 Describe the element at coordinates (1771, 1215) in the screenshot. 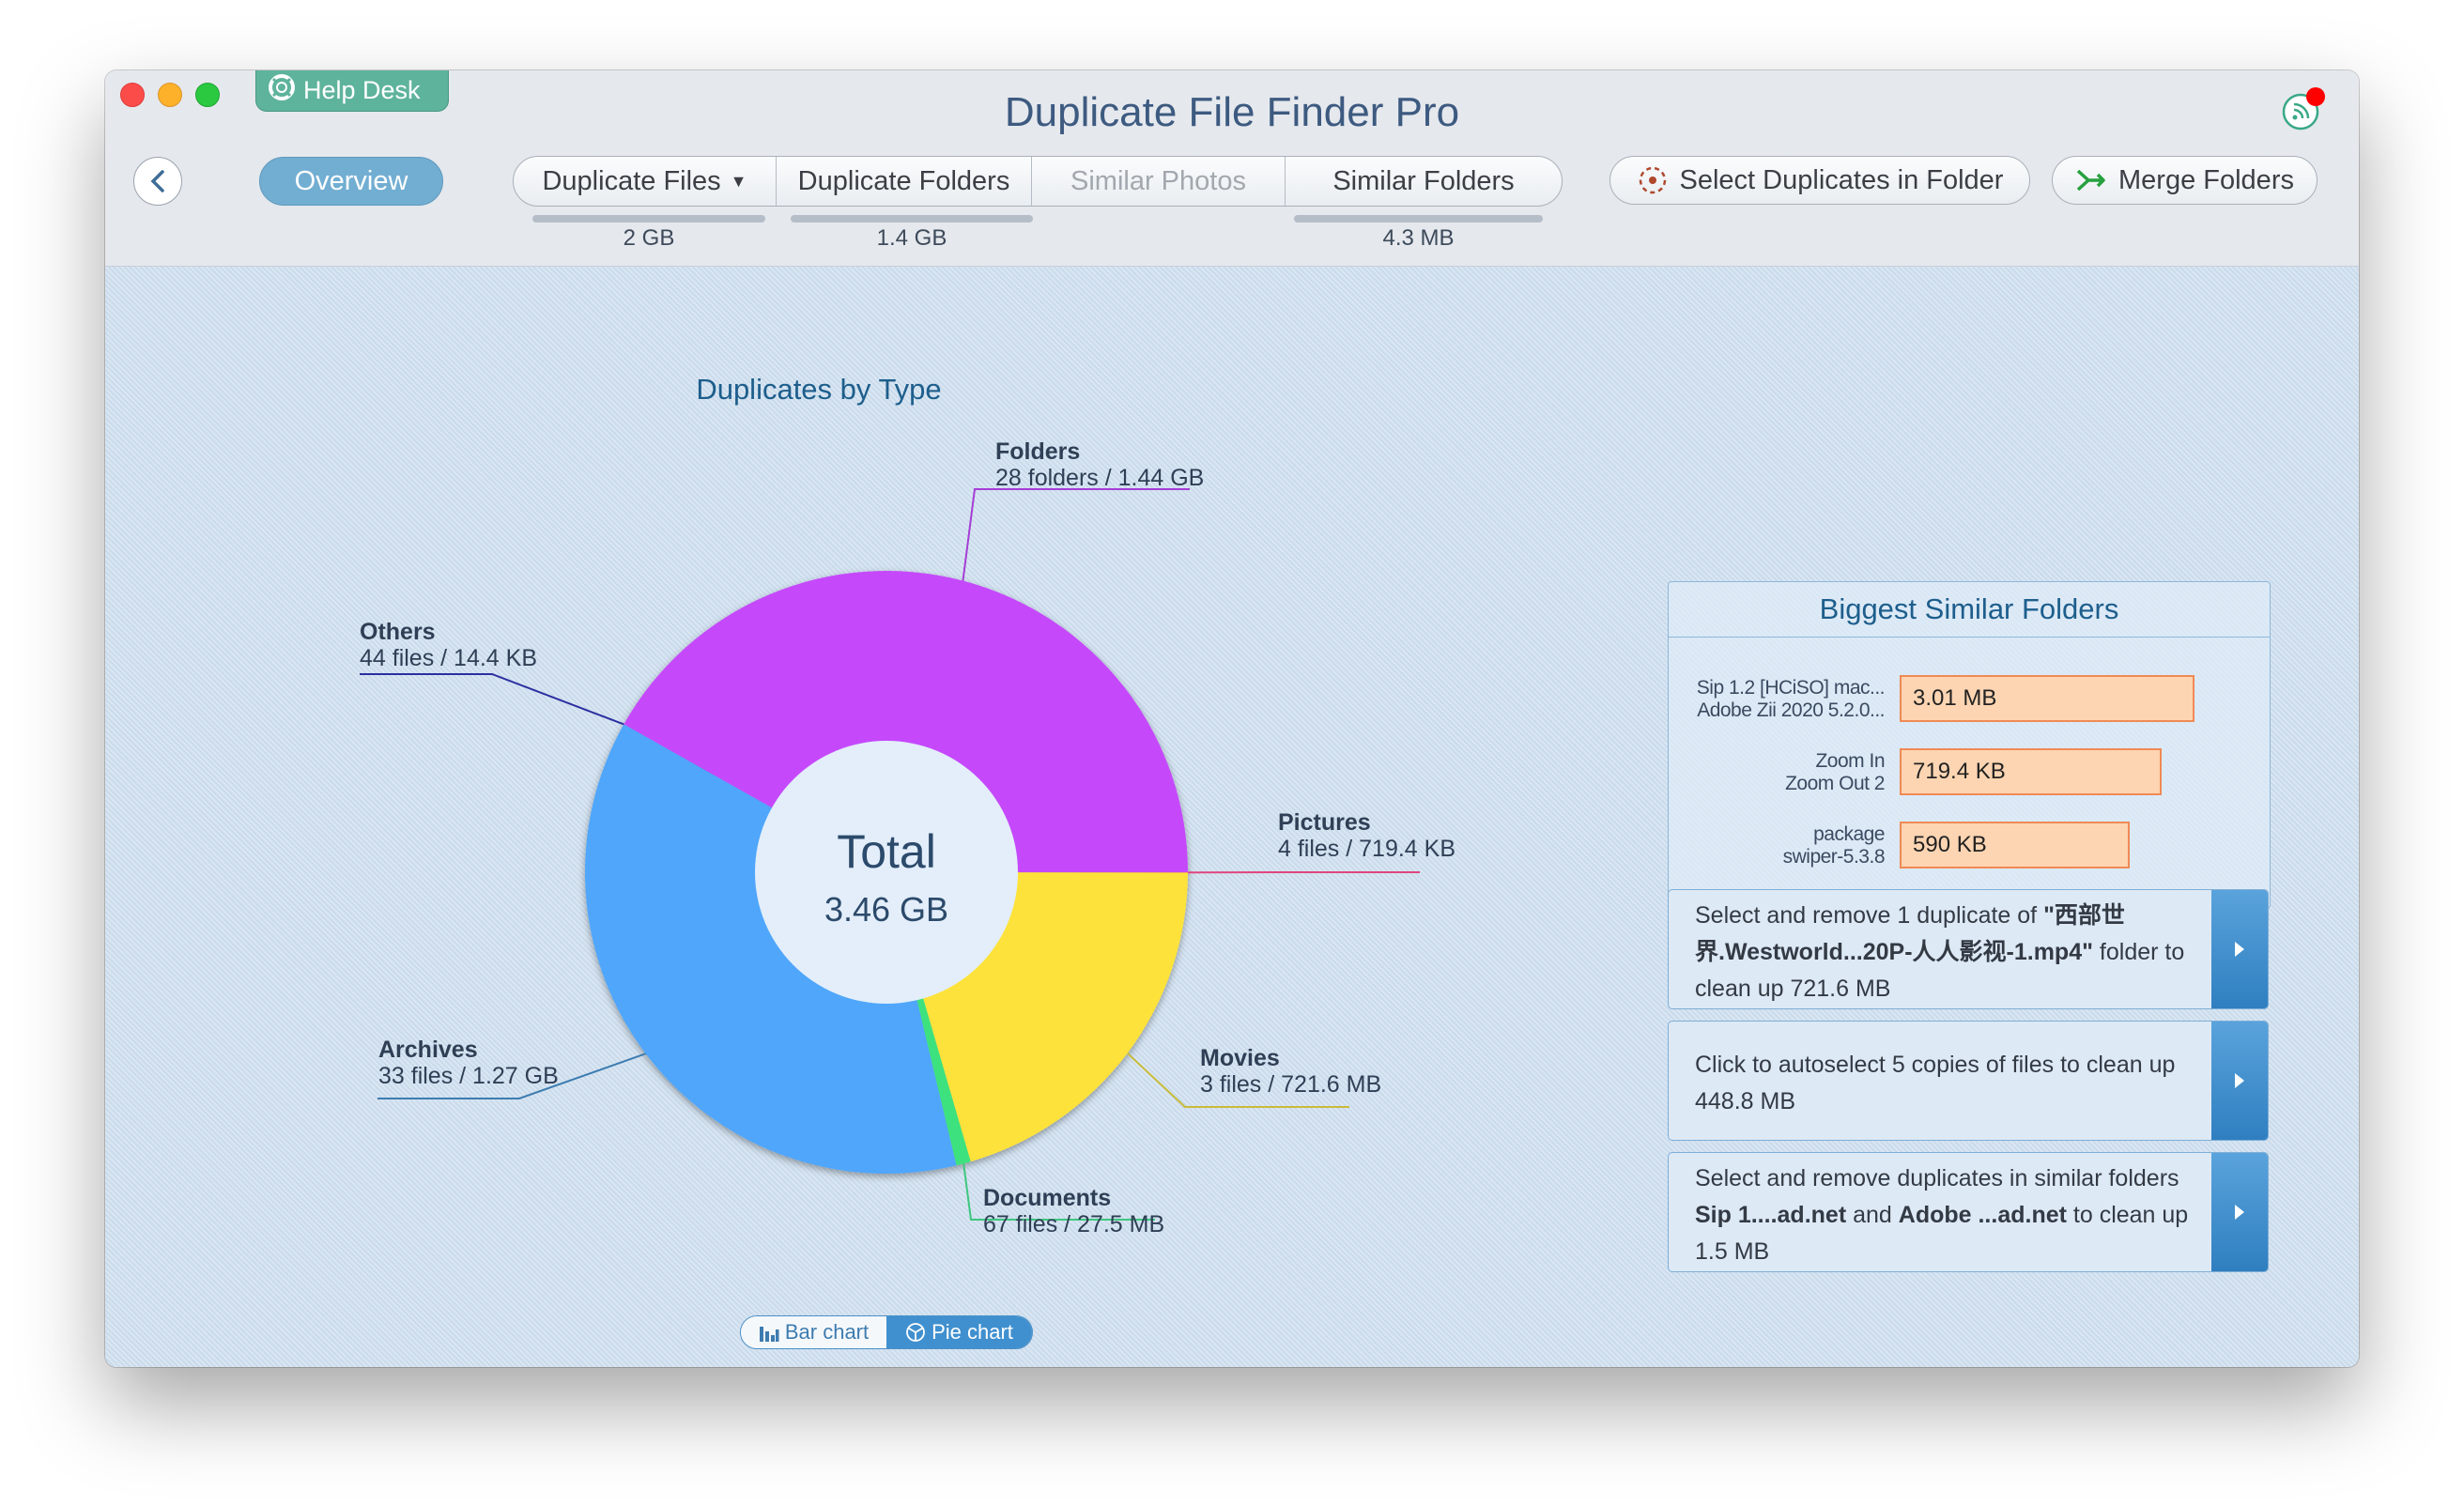

I see `hint-highlight: Sip 1....ad.net` at that location.